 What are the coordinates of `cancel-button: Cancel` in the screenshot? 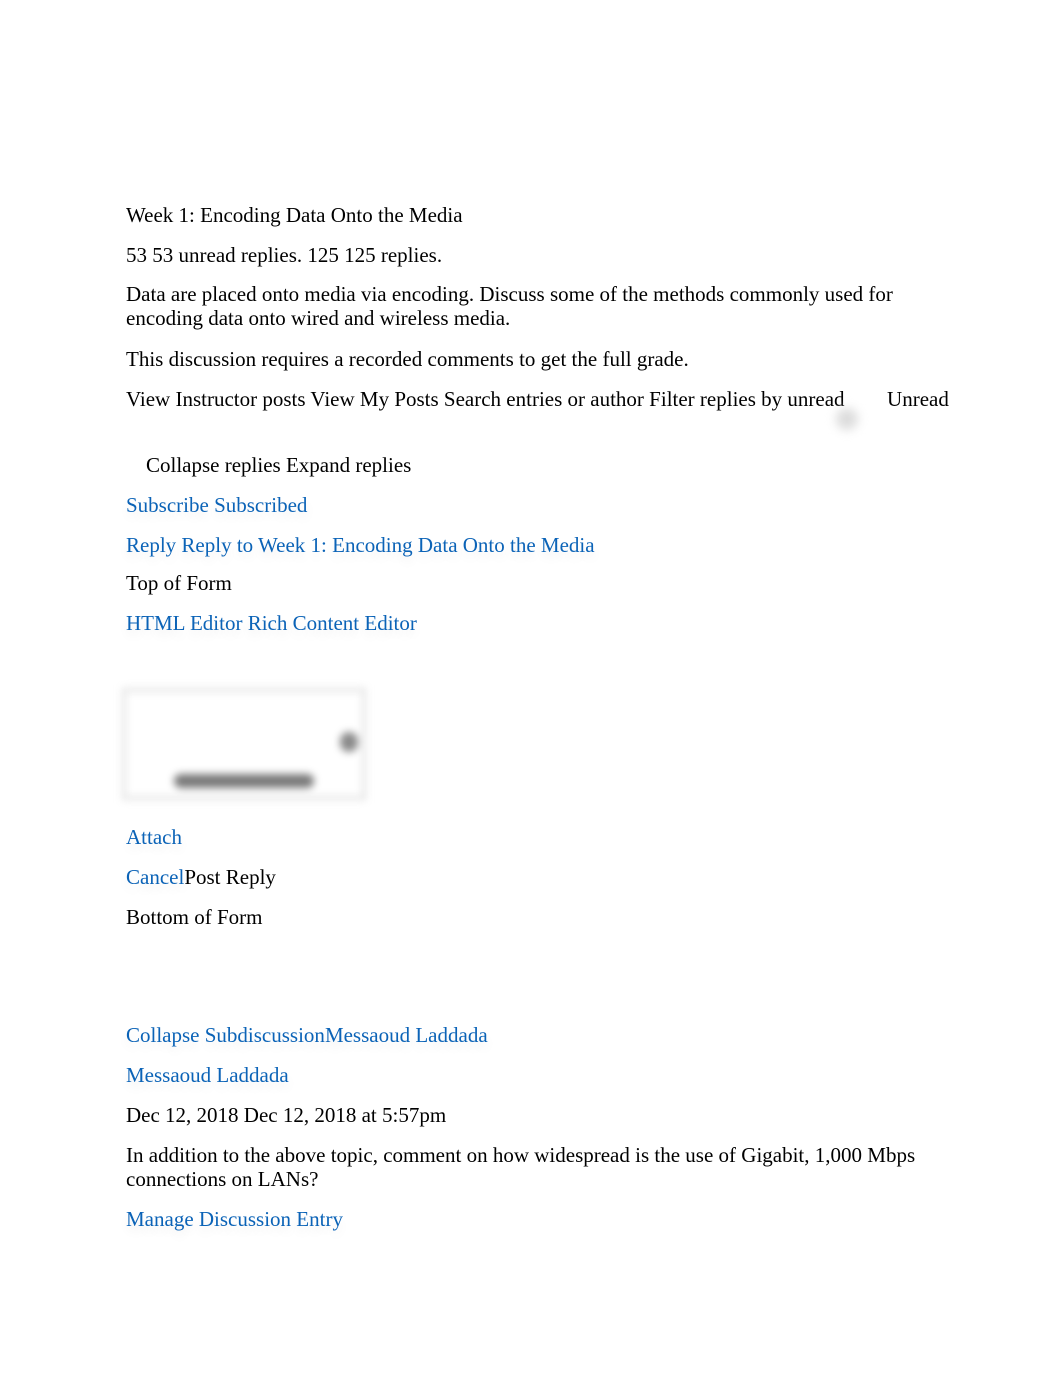 It's located at (155, 877).